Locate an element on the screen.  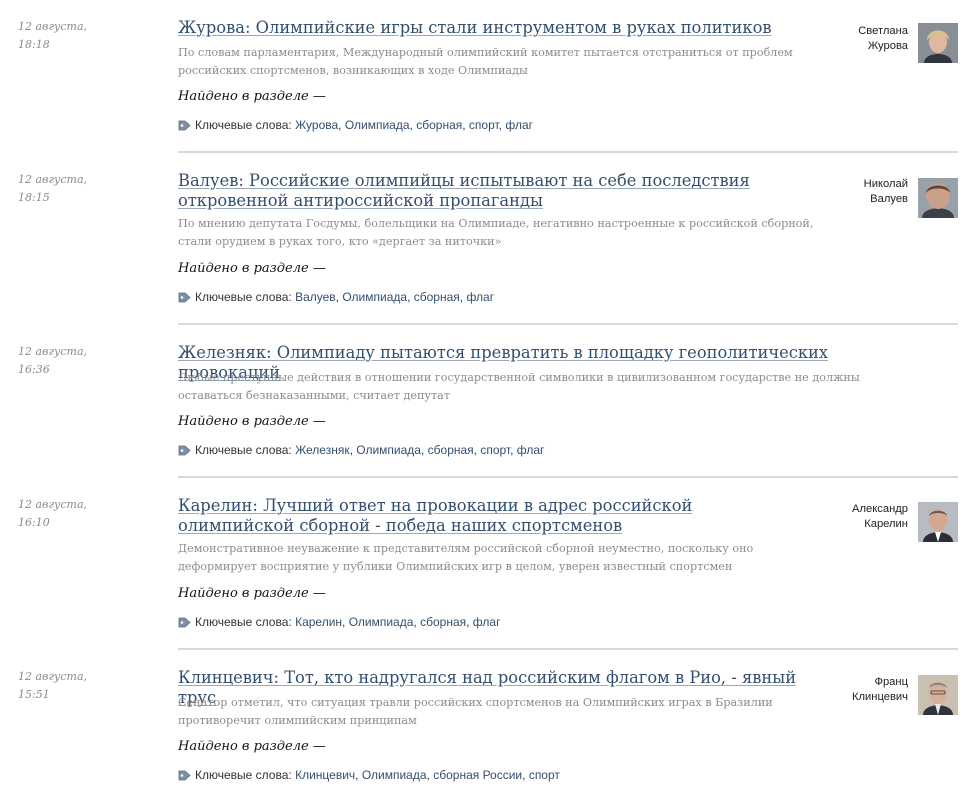
author-last-name: Карелин is located at coordinates (848, 524).